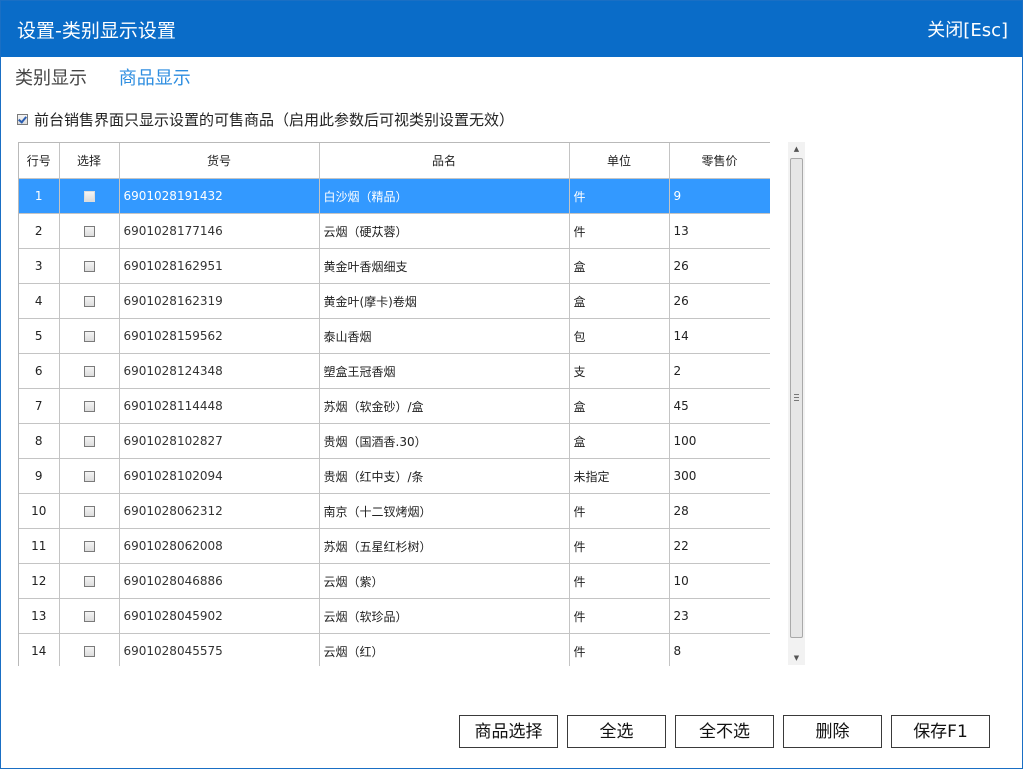  I want to click on save-button: 保存F1, so click(940, 731).